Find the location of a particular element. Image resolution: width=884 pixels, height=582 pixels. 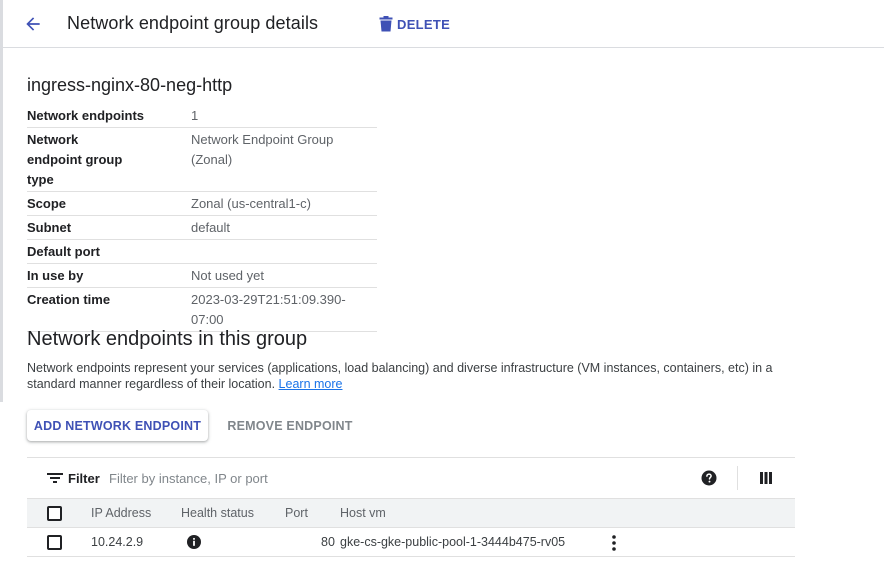

arrow-back-icon is located at coordinates (33, 24).